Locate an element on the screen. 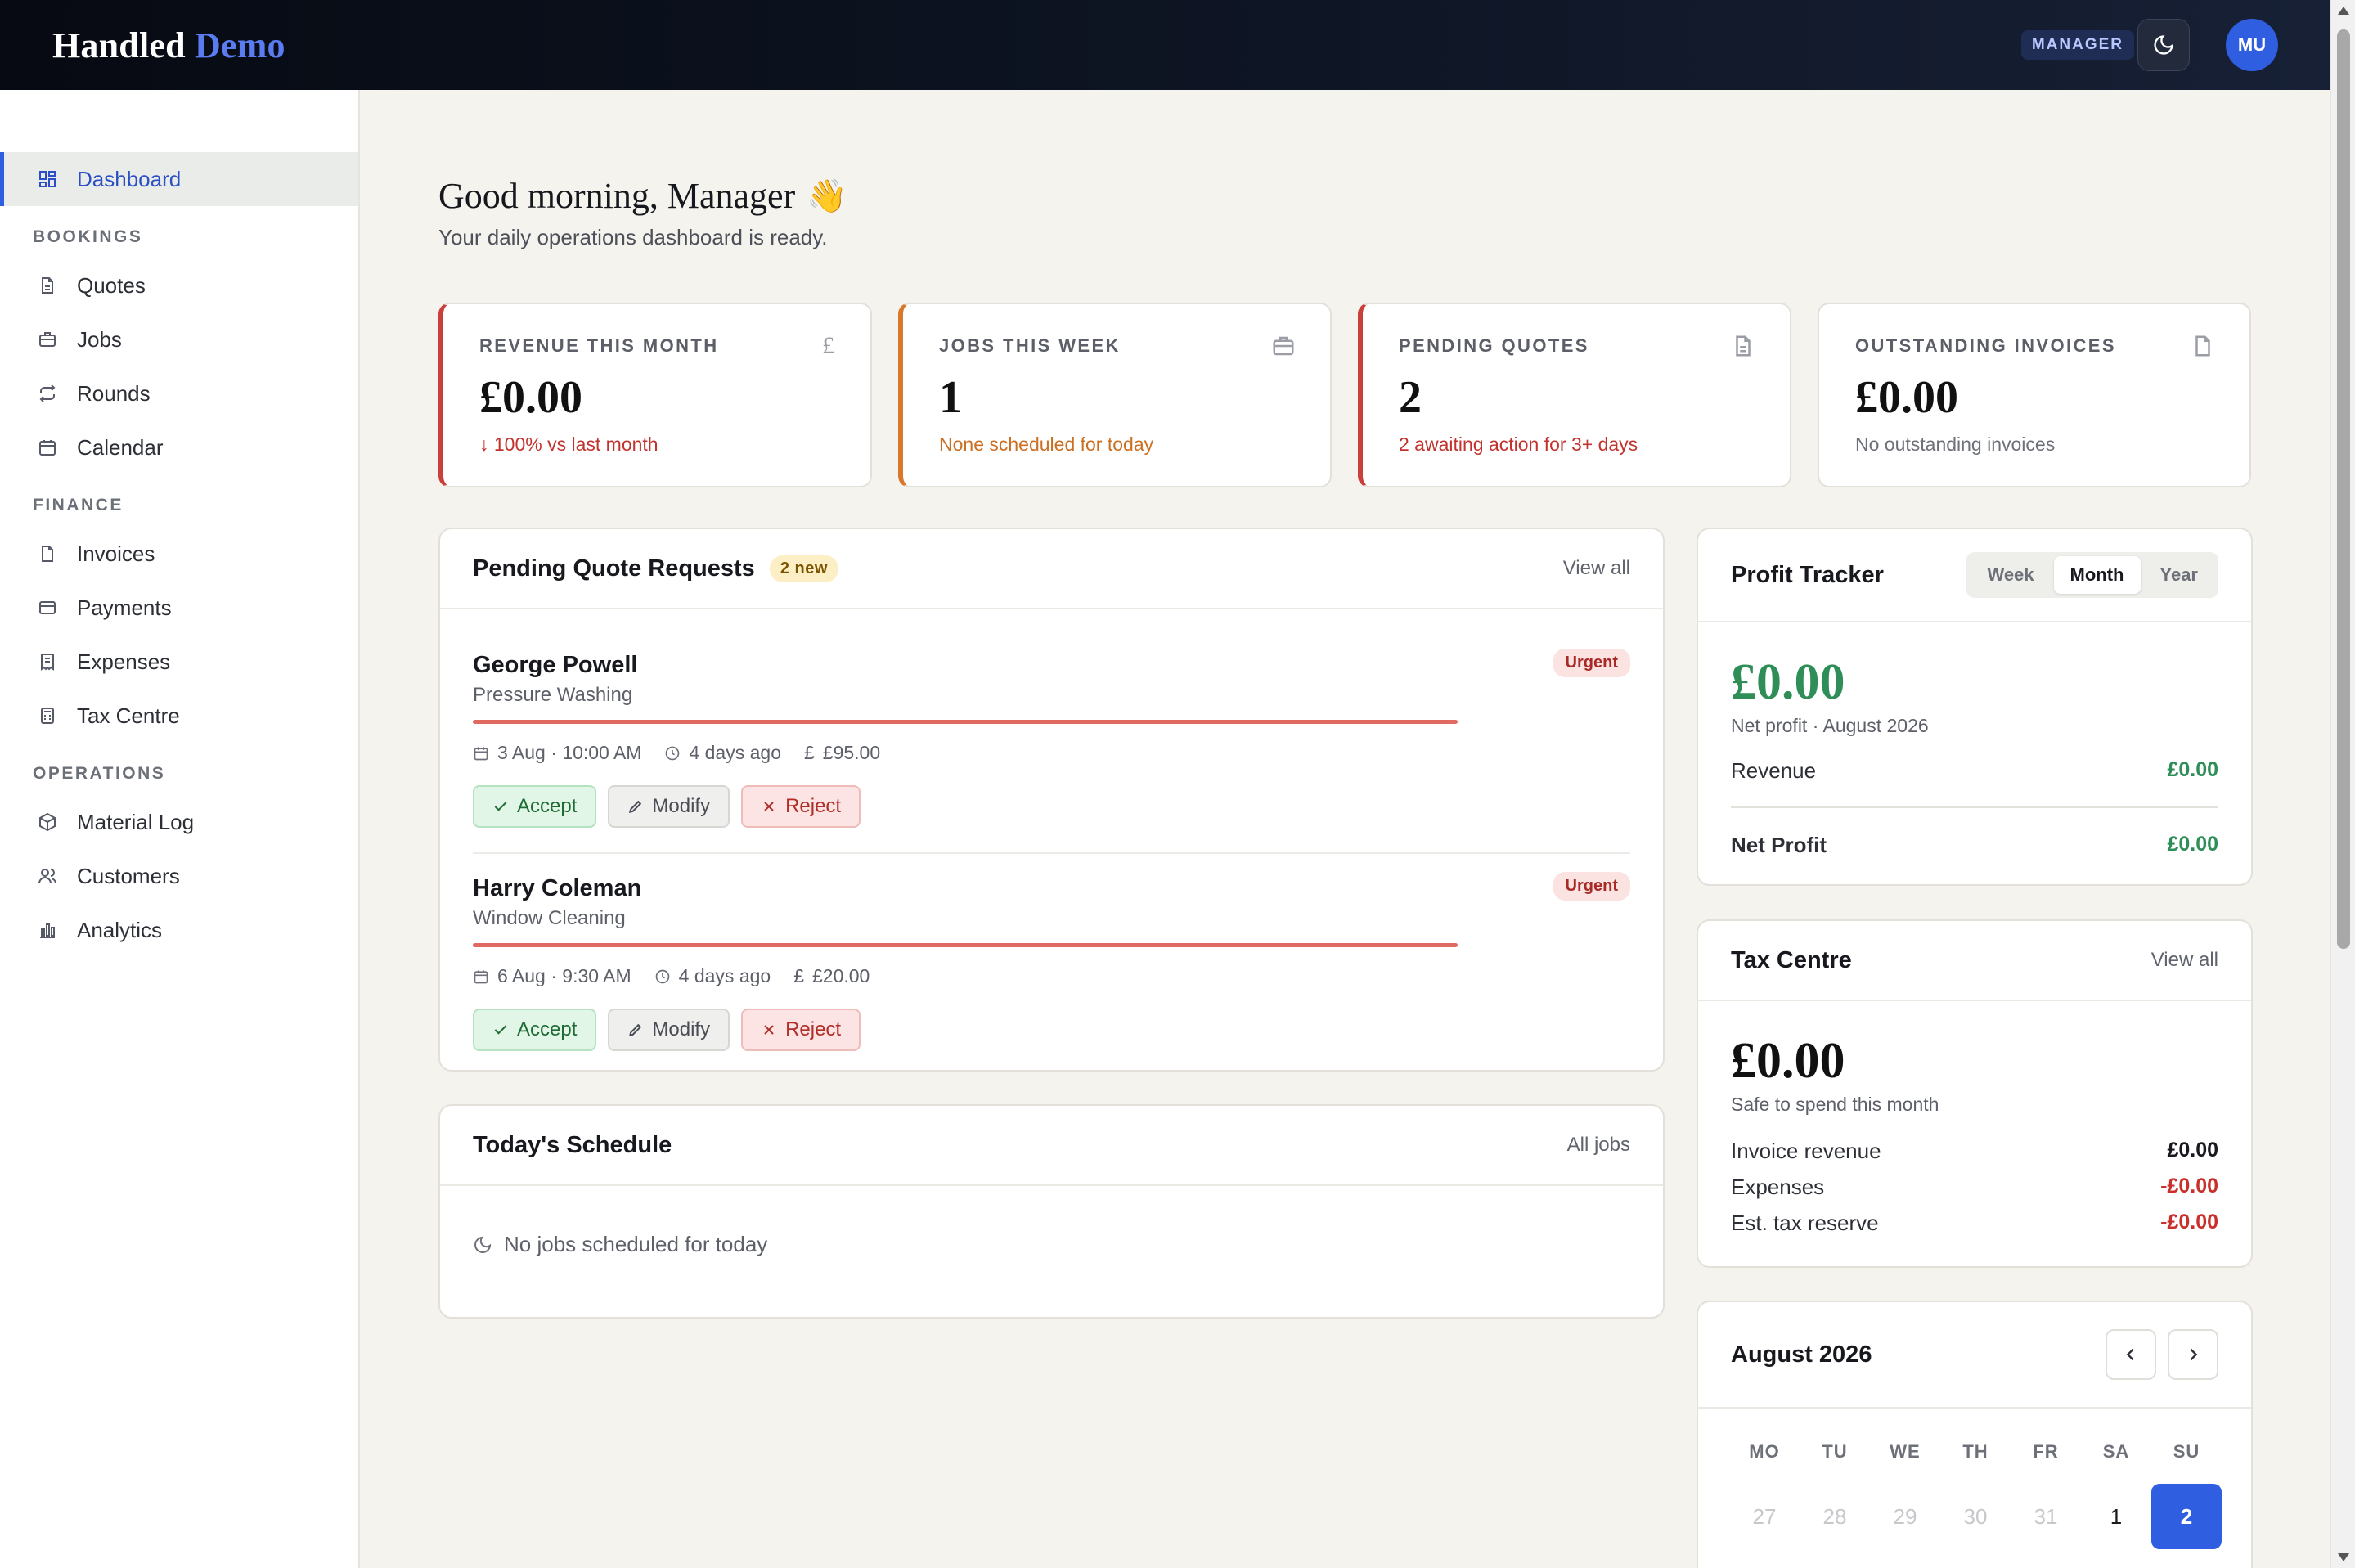  sidebar-item-calendar: Calendar is located at coordinates (179, 447).